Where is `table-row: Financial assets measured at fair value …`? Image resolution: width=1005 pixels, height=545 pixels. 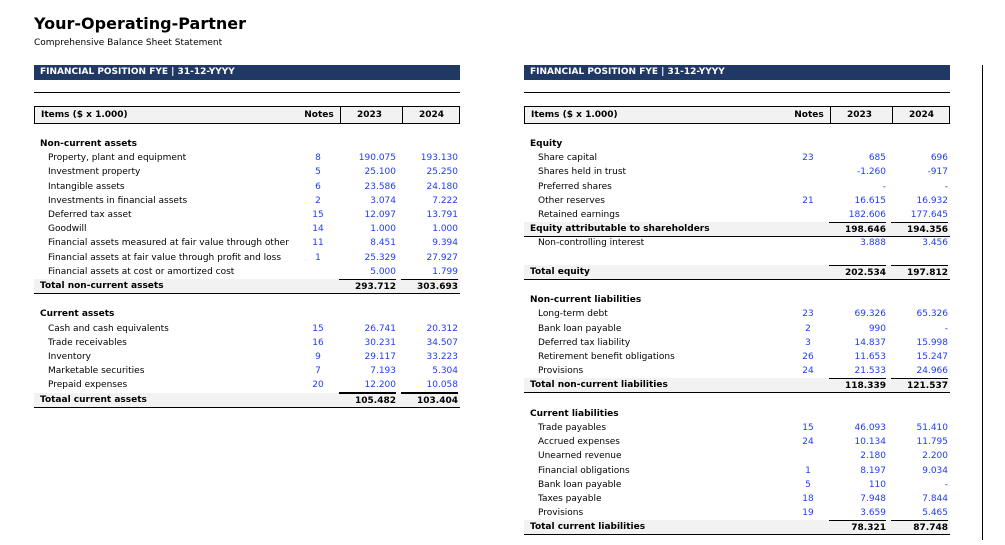
table-row: Financial assets measured at fair value … is located at coordinates (247, 243).